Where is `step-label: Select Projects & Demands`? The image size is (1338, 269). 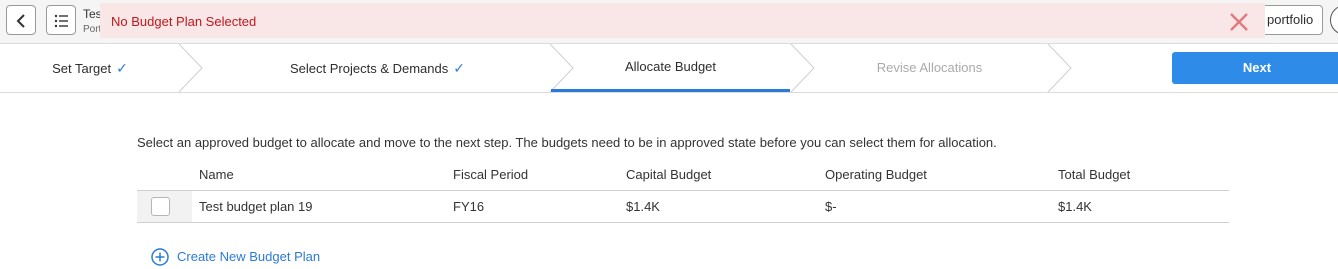 step-label: Select Projects & Demands is located at coordinates (369, 68).